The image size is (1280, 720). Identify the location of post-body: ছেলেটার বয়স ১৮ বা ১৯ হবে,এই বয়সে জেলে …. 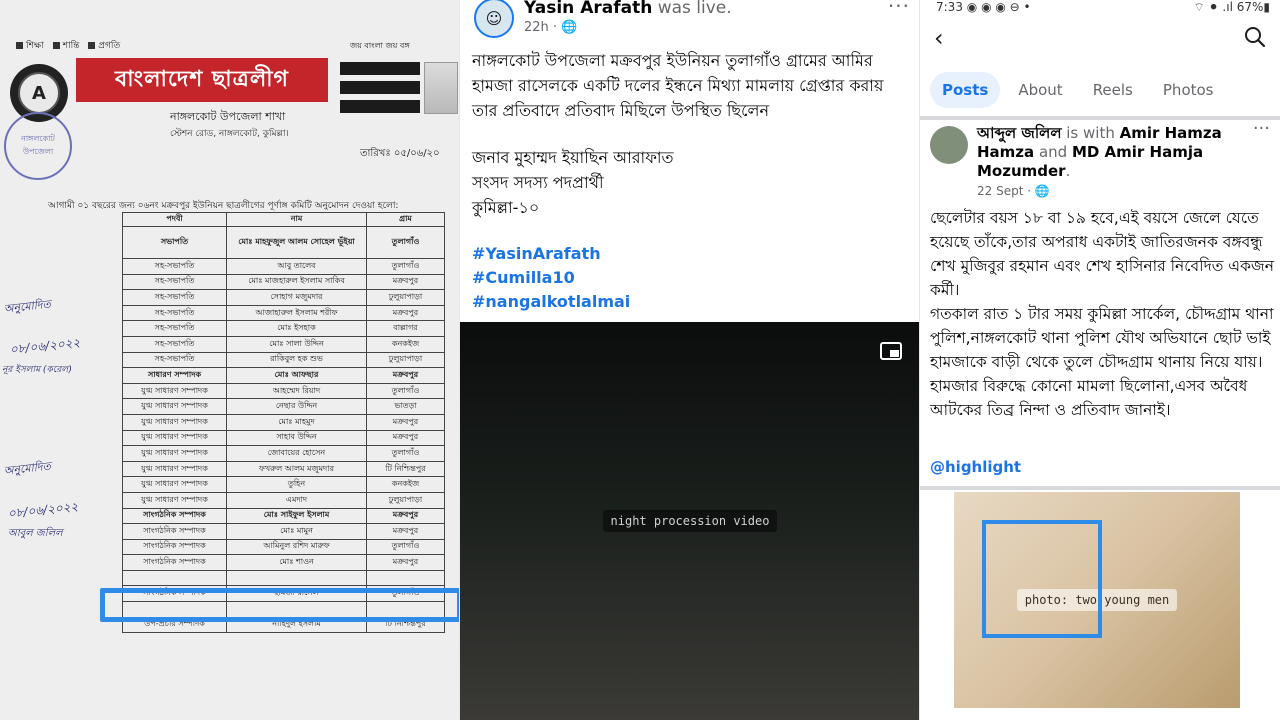
(1102, 314).